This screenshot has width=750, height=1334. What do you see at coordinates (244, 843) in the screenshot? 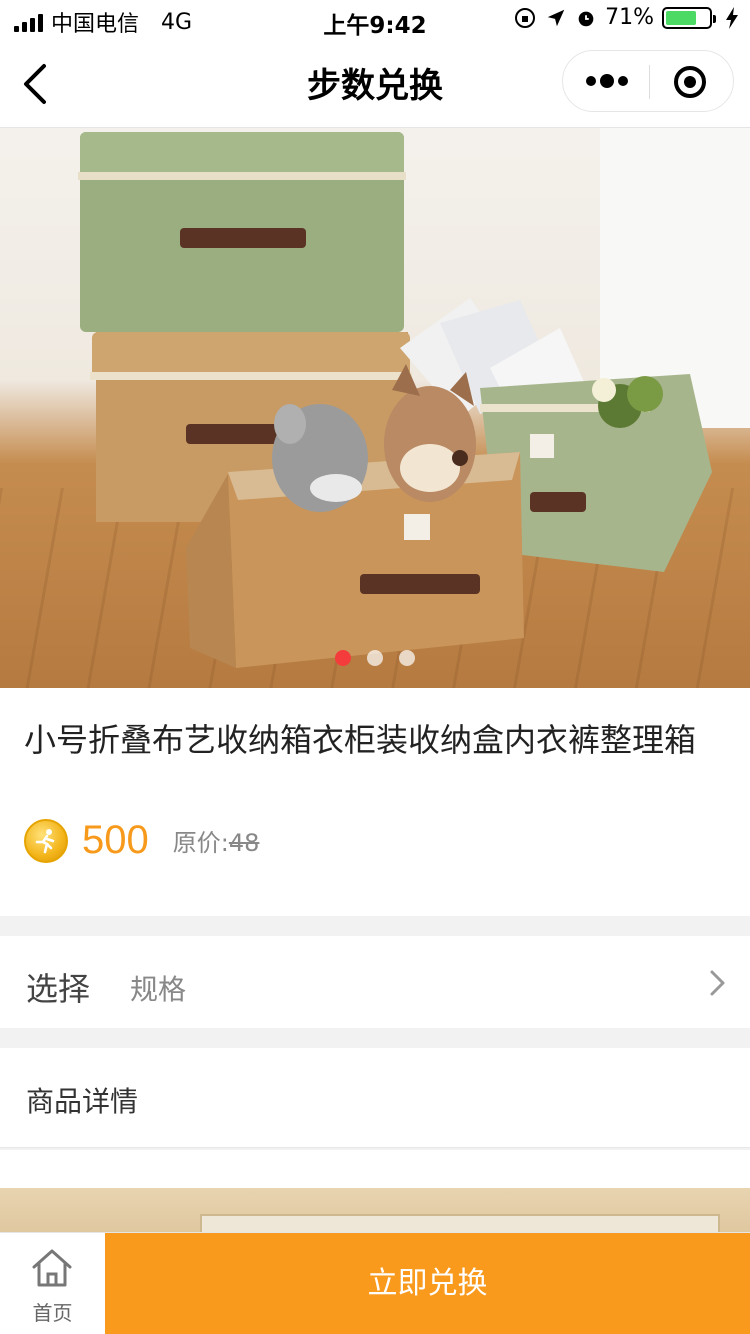
I see `original-price-value: 48` at bounding box center [244, 843].